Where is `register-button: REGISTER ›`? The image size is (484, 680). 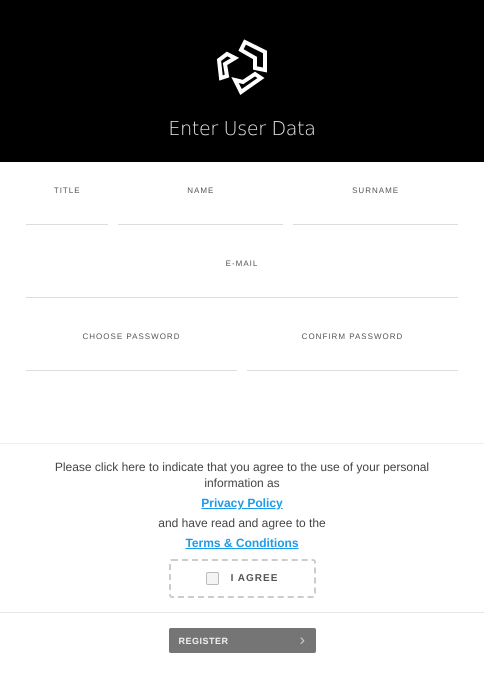 register-button: REGISTER › is located at coordinates (242, 640).